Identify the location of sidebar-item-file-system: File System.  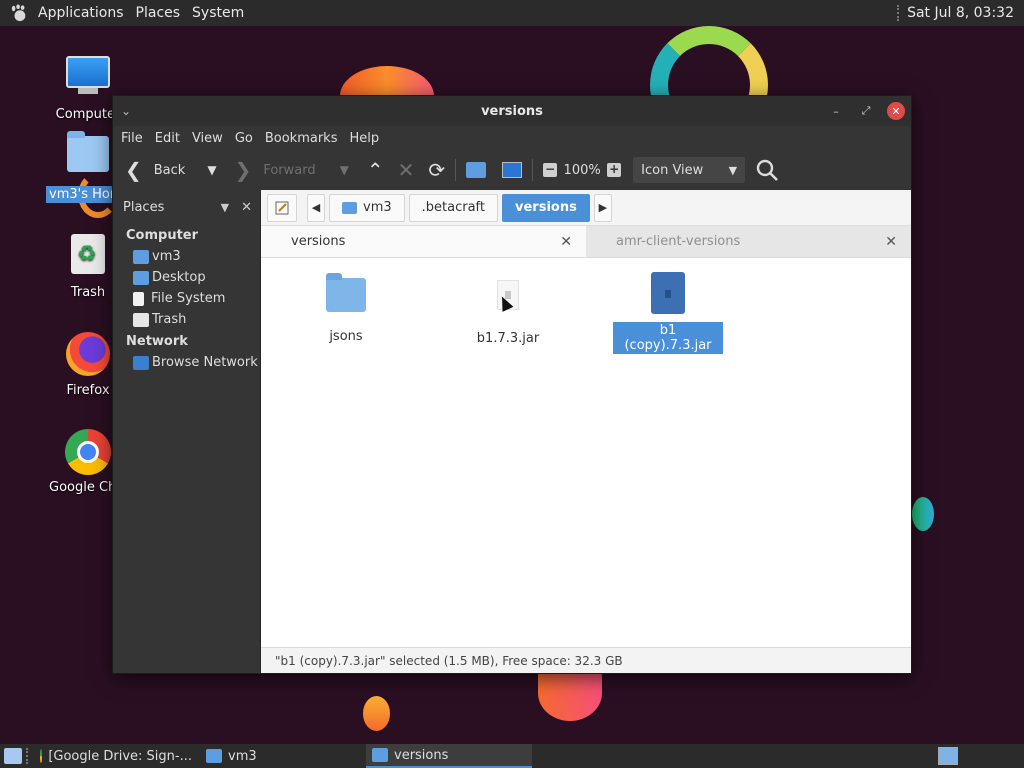
(186, 298).